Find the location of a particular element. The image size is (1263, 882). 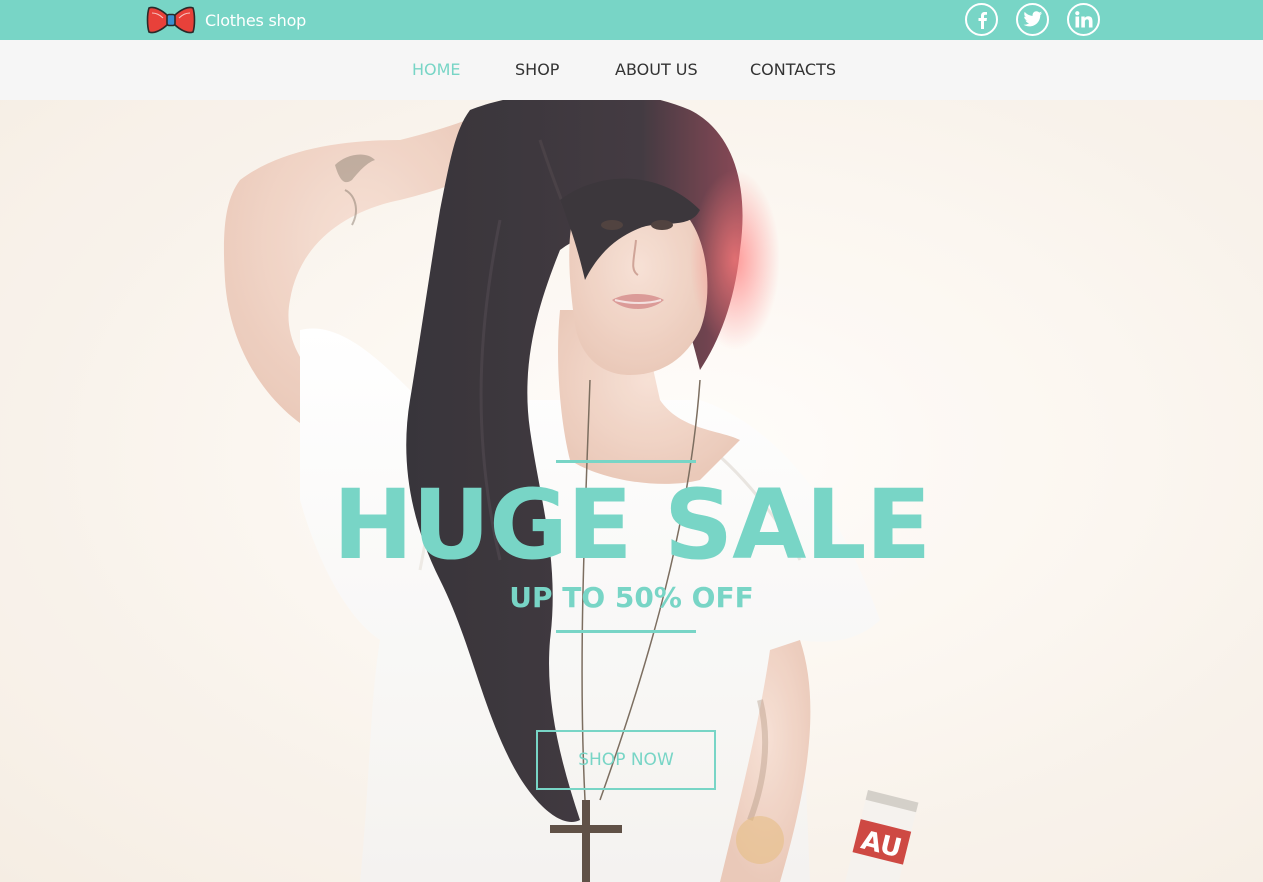

facebook-icon is located at coordinates (982, 20).